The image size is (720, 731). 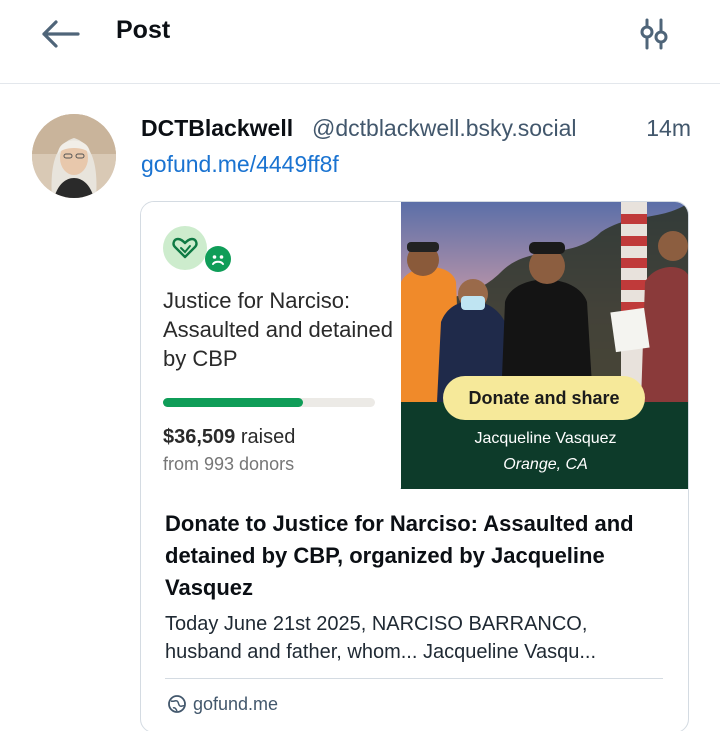 I want to click on card-divider, so click(x=414, y=678).